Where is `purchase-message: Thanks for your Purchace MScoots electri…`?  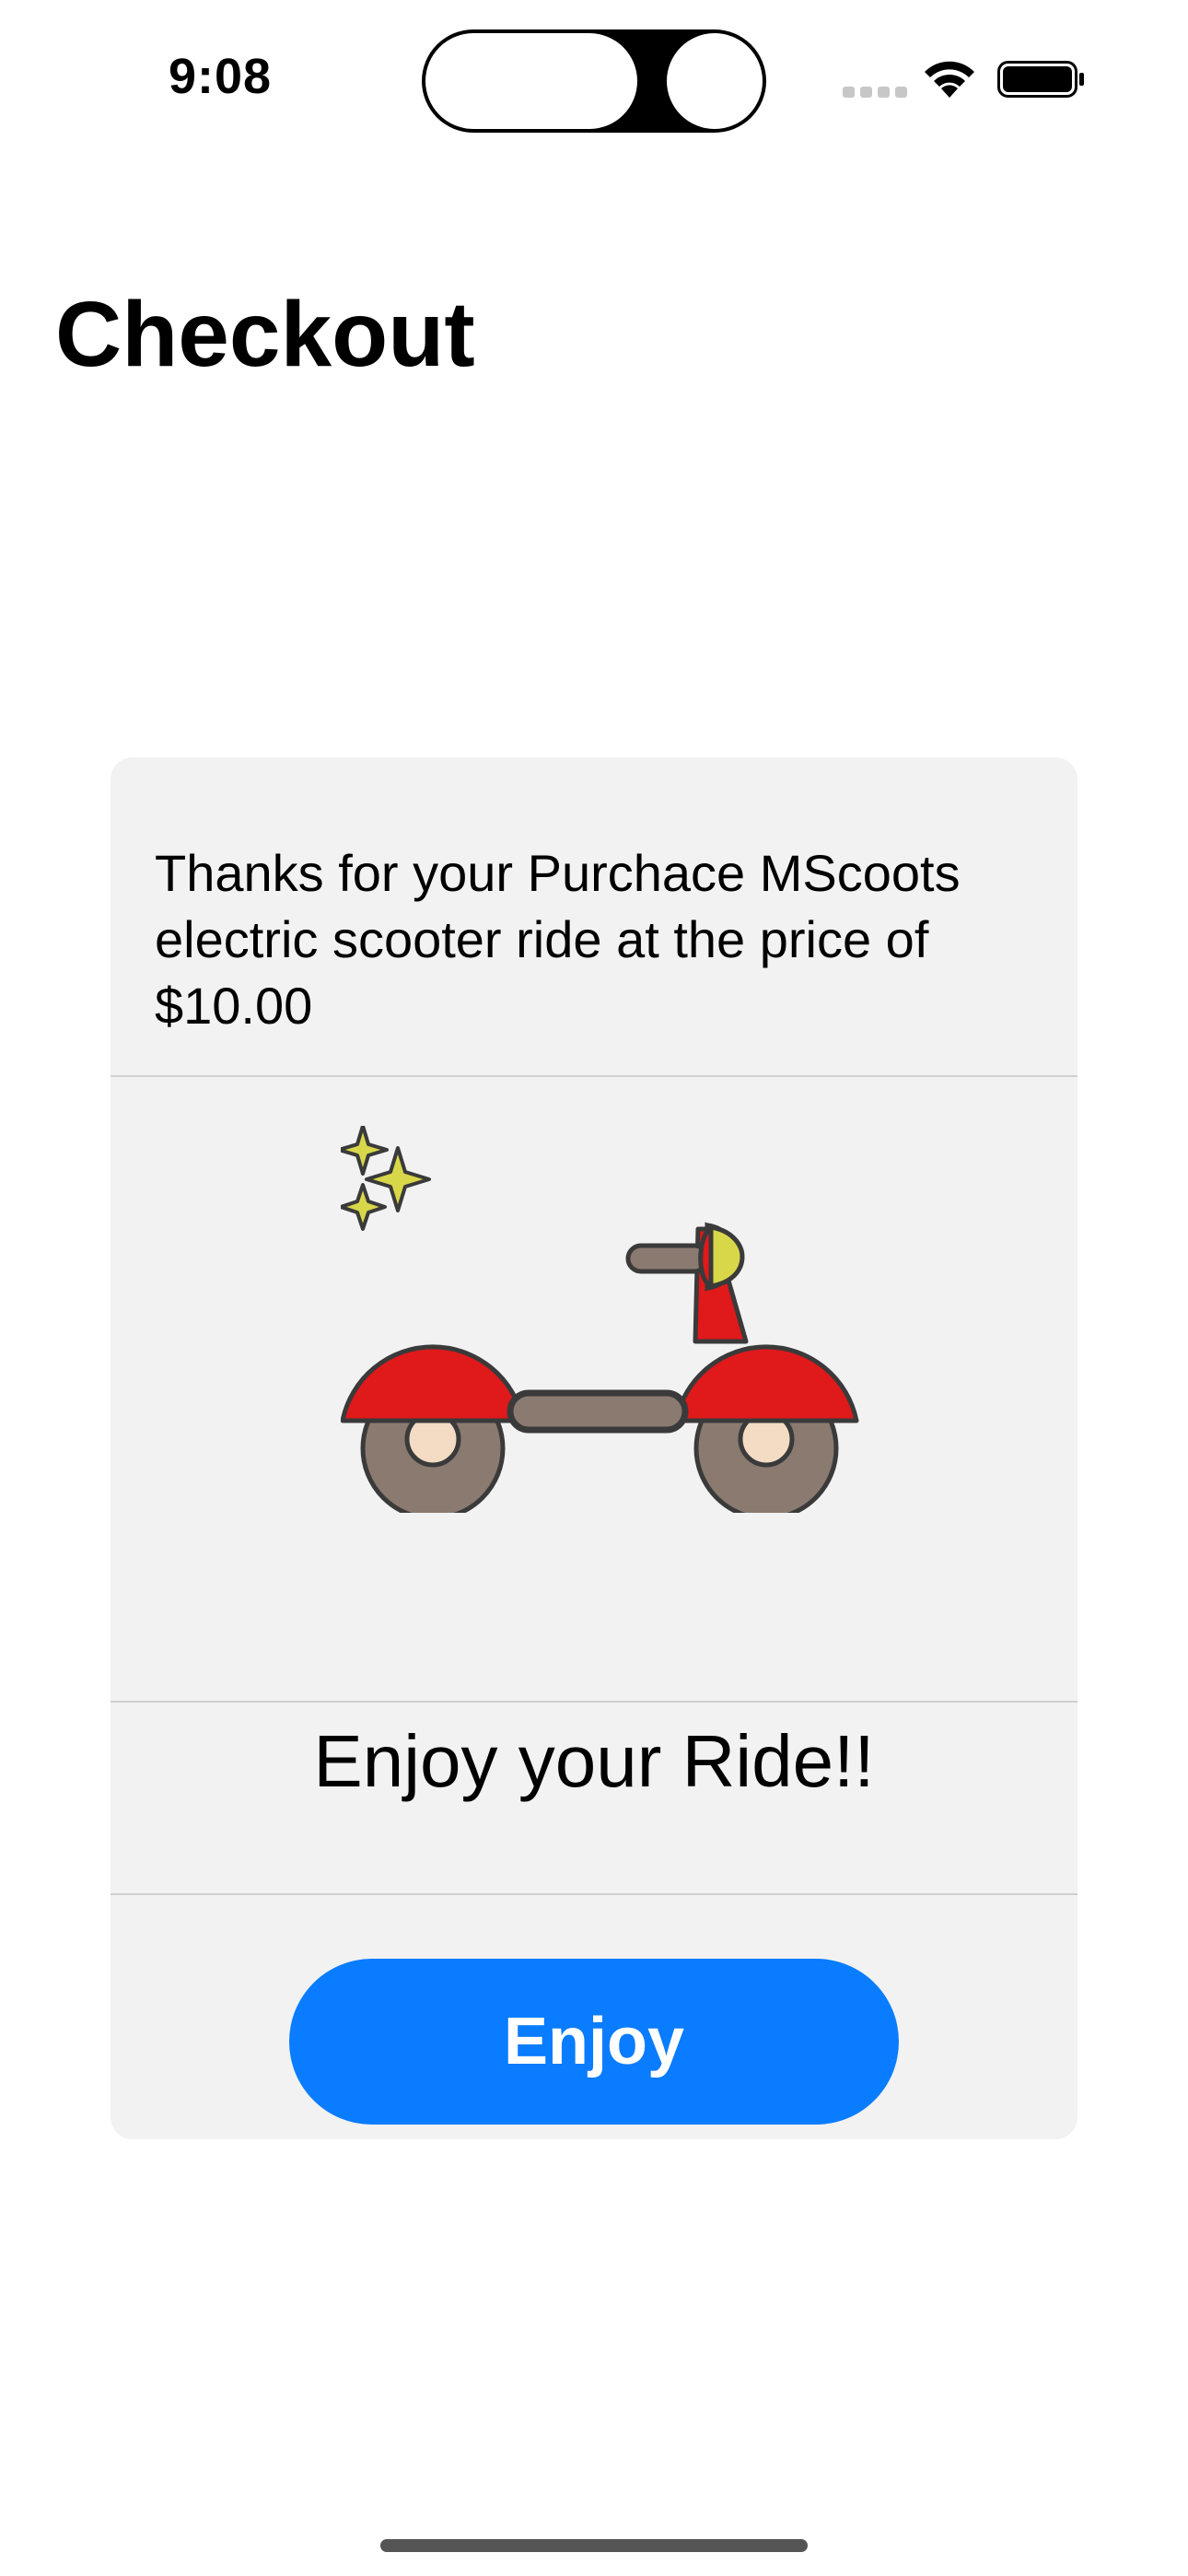
purchase-message: Thanks for your Purchace MScoots electri… is located at coordinates (558, 939).